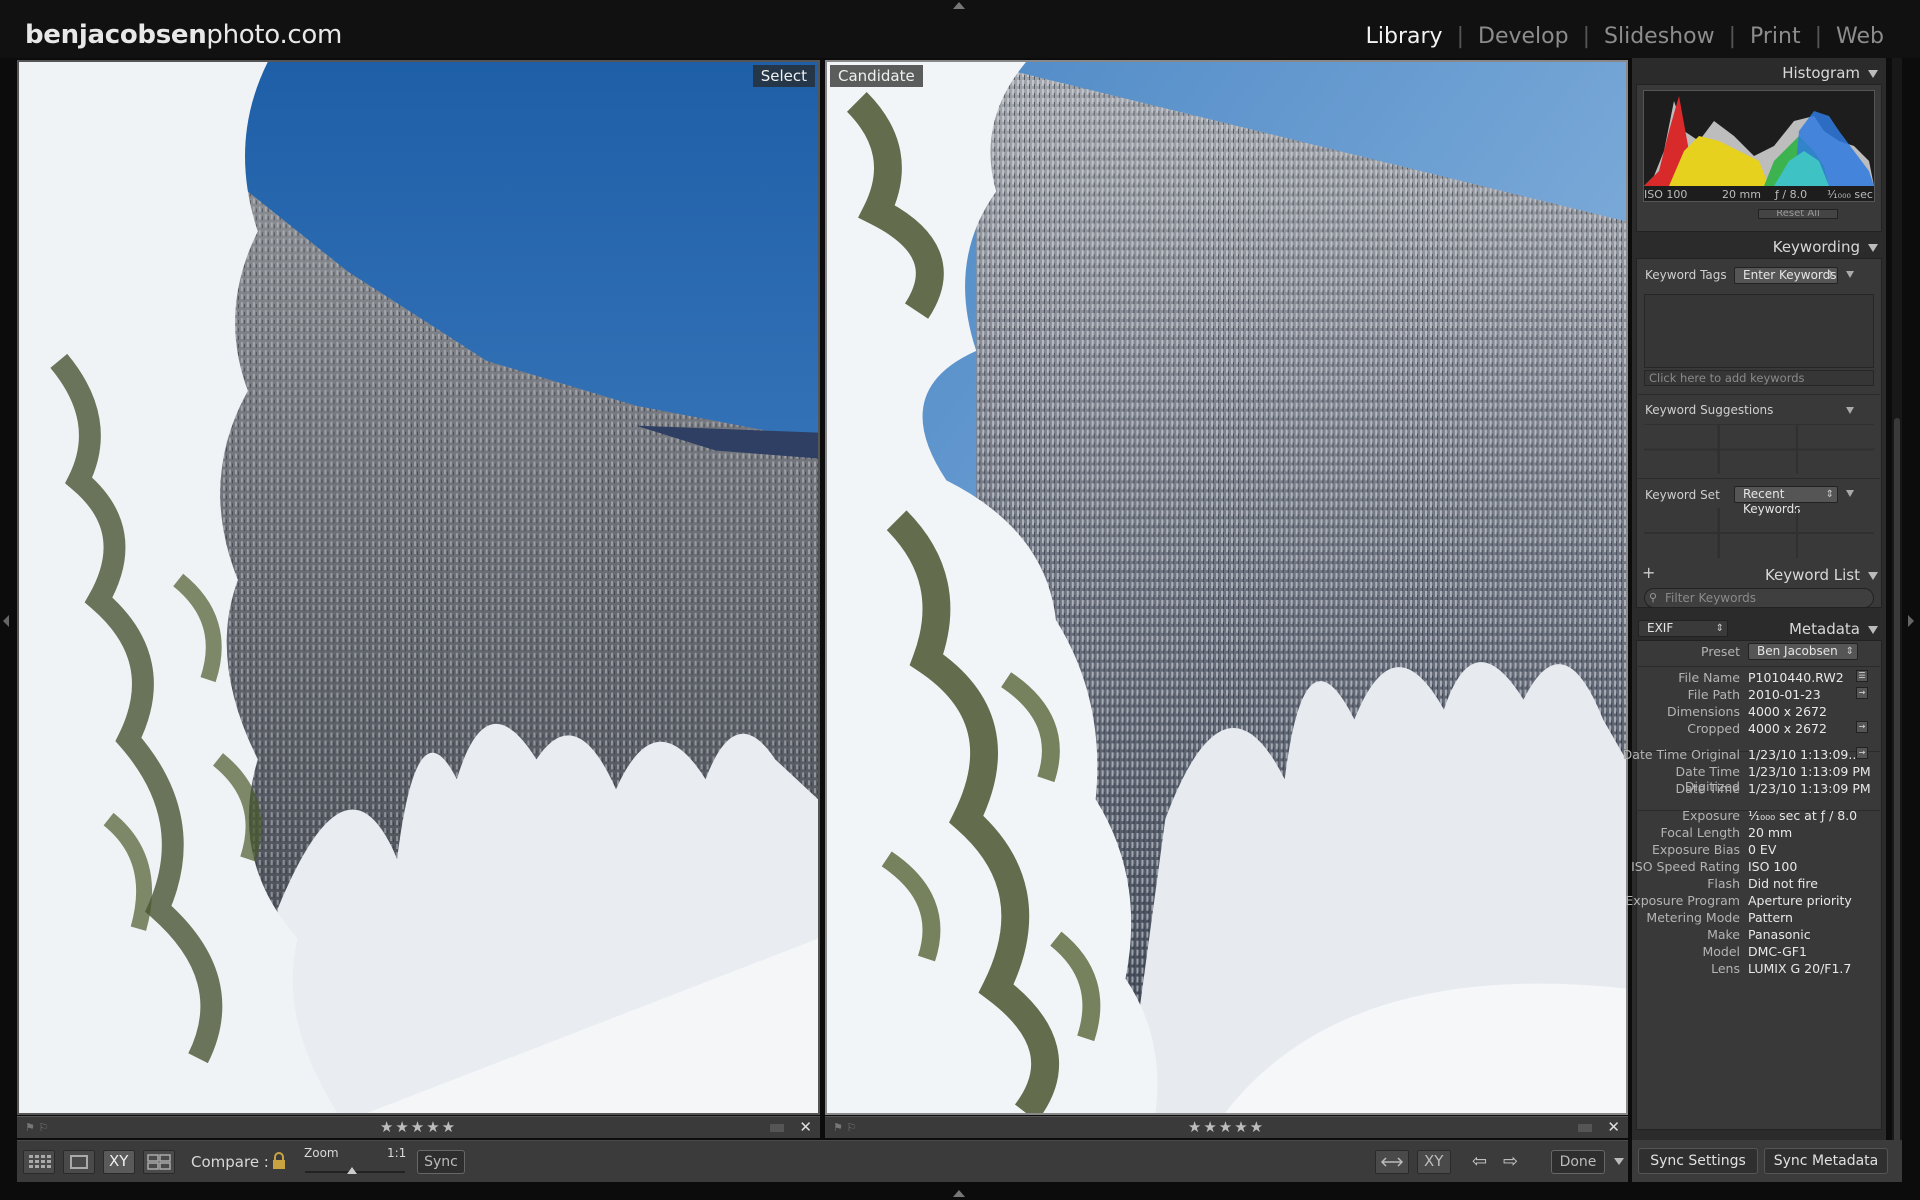 The height and width of the screenshot is (1200, 1920). Describe the element at coordinates (1809, 788) in the screenshot. I see `metadata-value: 1/23/10 1:13:09 PM` at that location.